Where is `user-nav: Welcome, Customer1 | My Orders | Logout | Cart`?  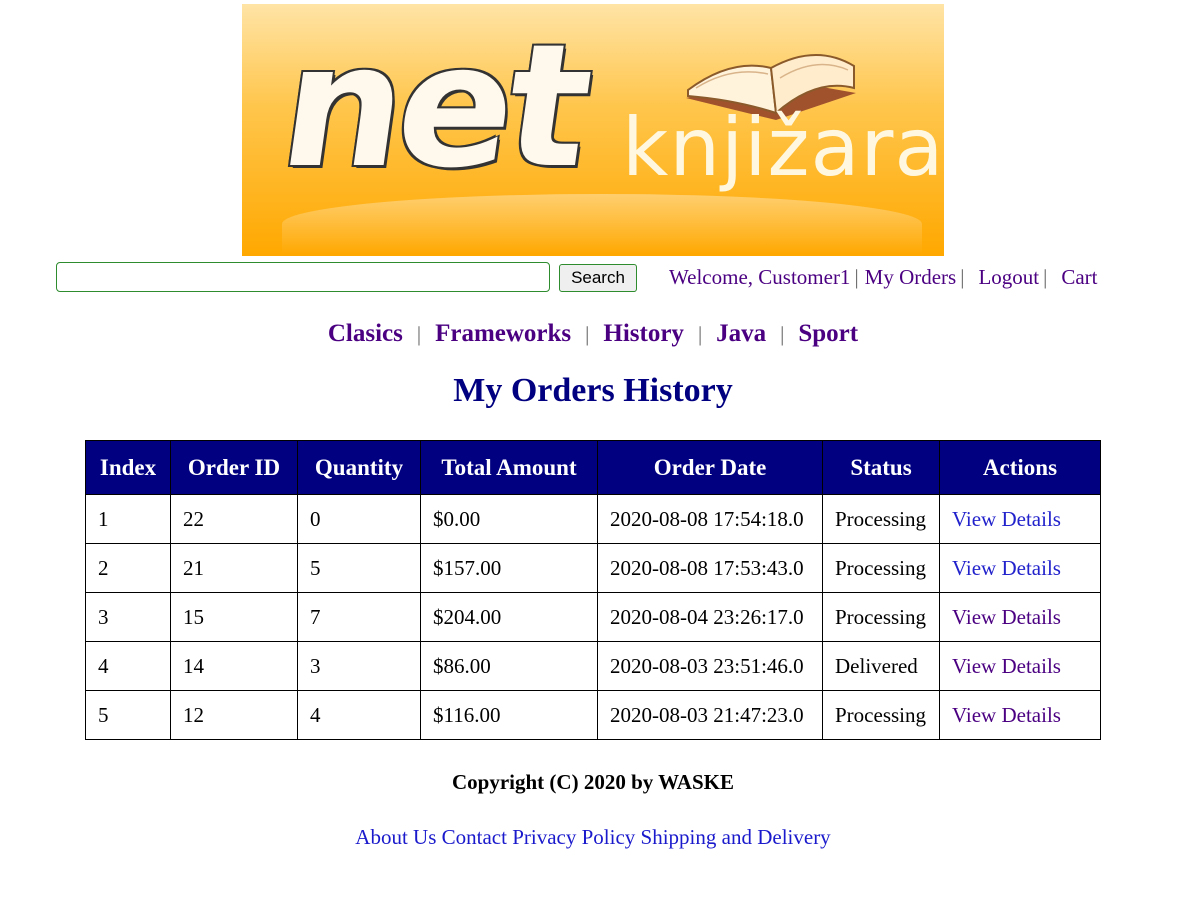 user-nav: Welcome, Customer1 | My Orders | Logout | Cart is located at coordinates (883, 277).